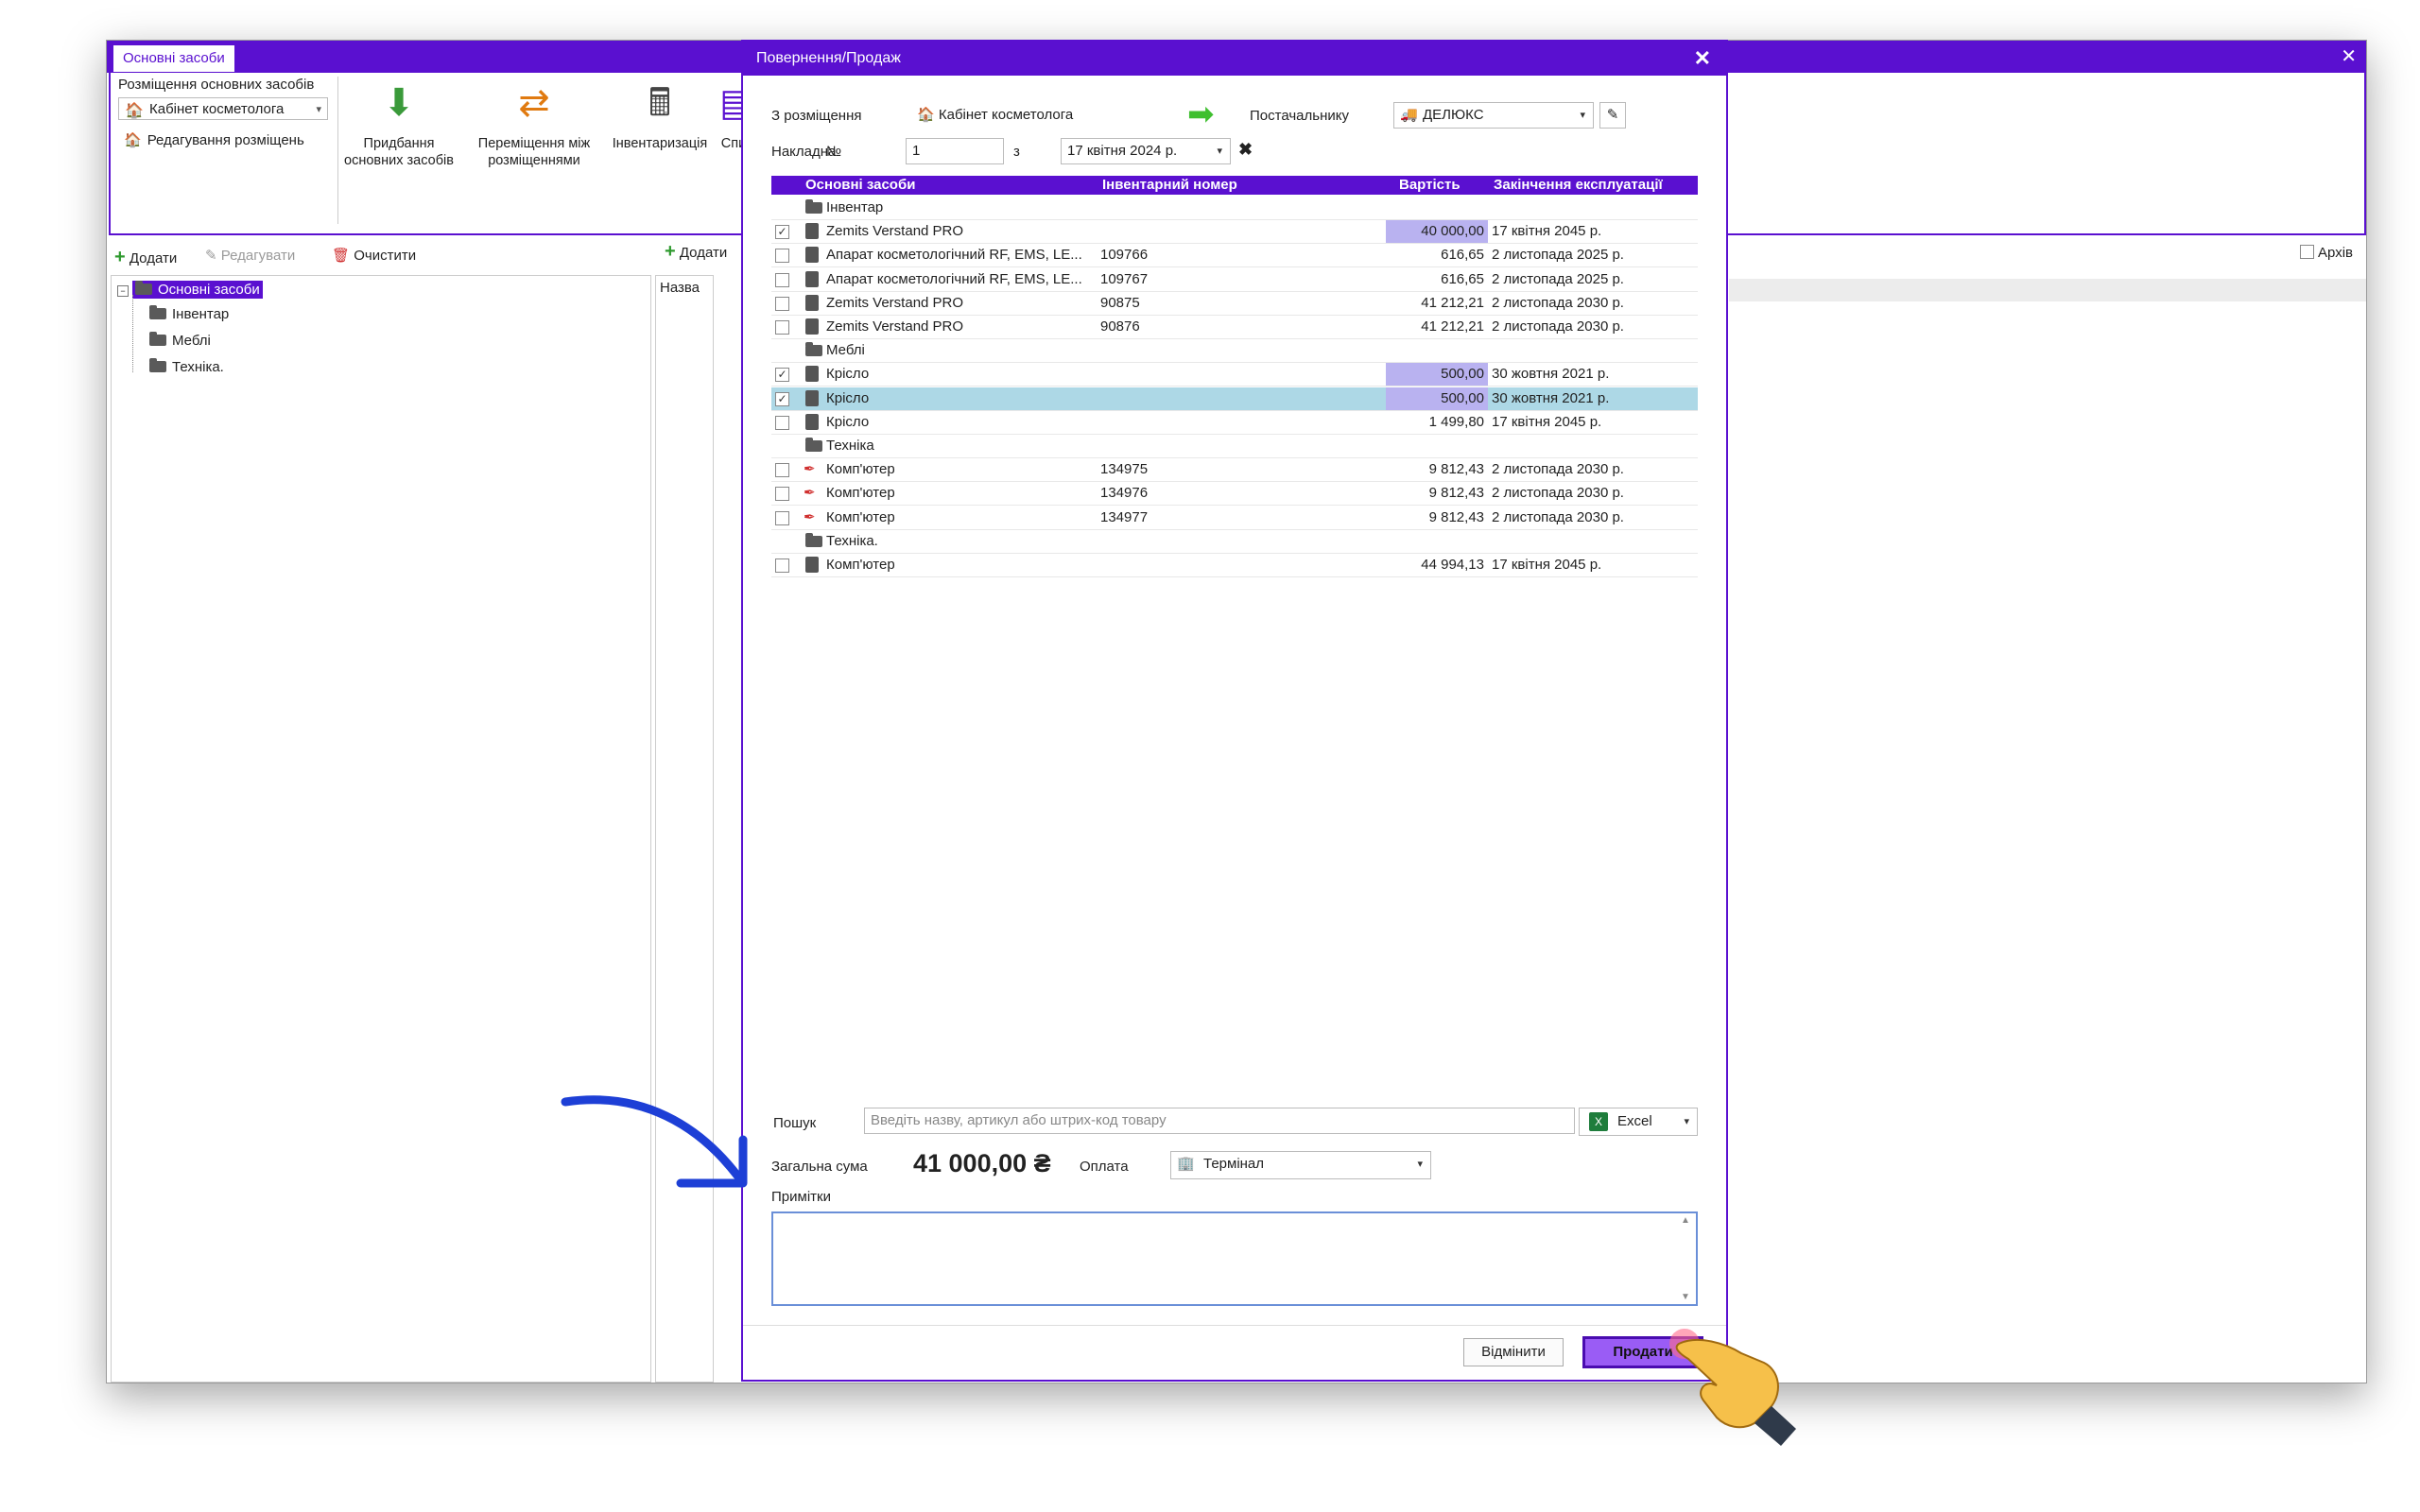 Image resolution: width=2420 pixels, height=1512 pixels. I want to click on notes-textarea: ▲ ▼, so click(1234, 1258).